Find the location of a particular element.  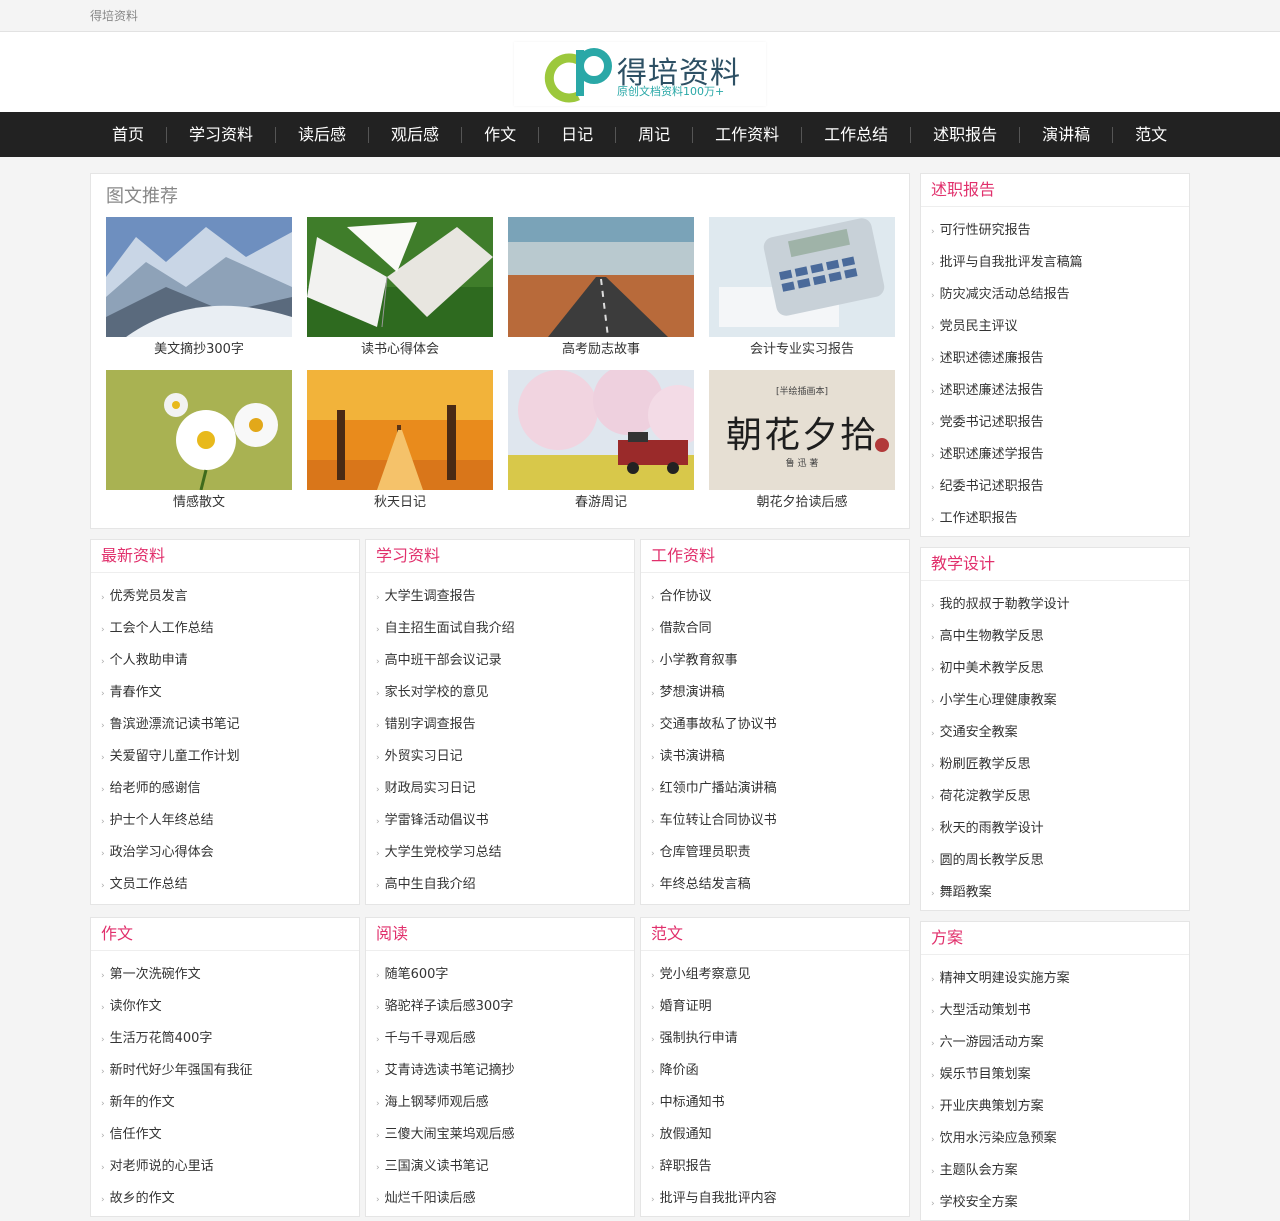

list-item: › 新时代好少年强国有我征 is located at coordinates (230, 1071).